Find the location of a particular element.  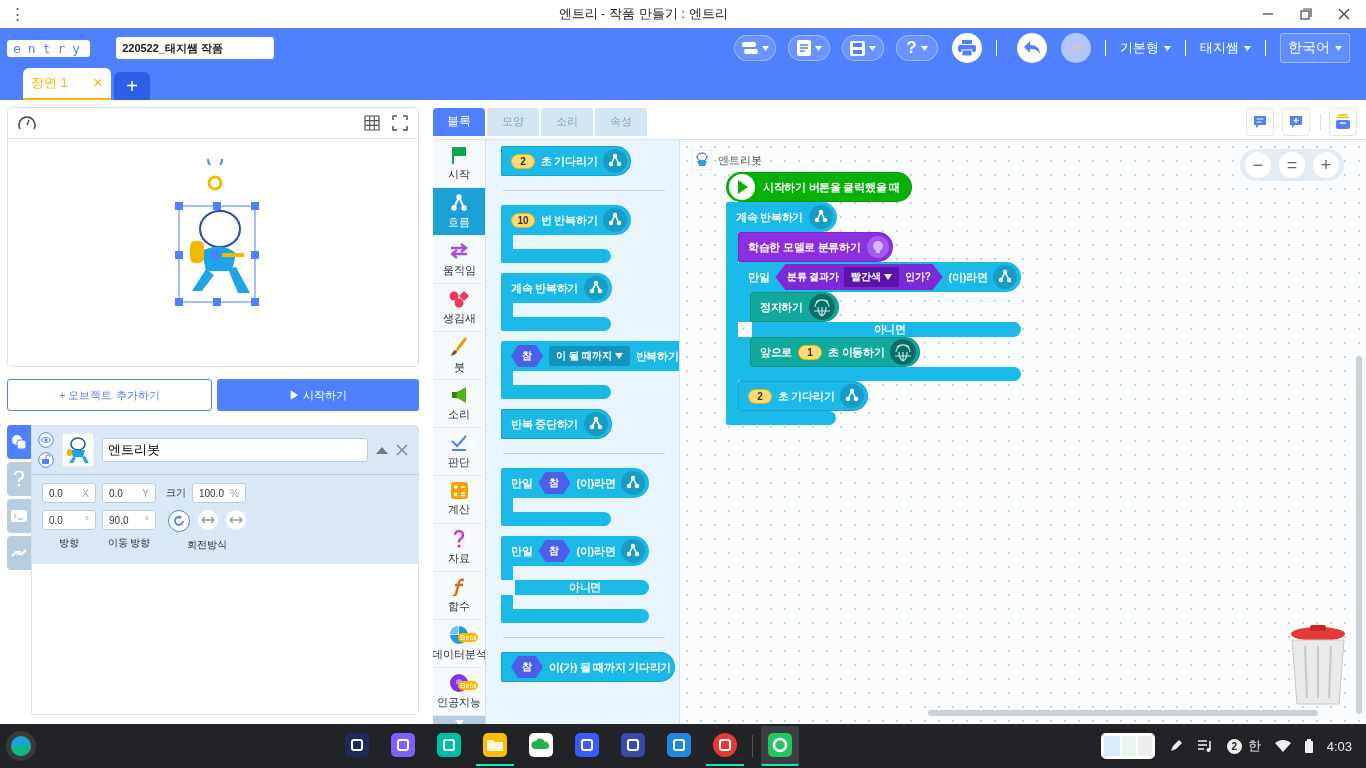

block-label: 정지하기 is located at coordinates (781, 307).